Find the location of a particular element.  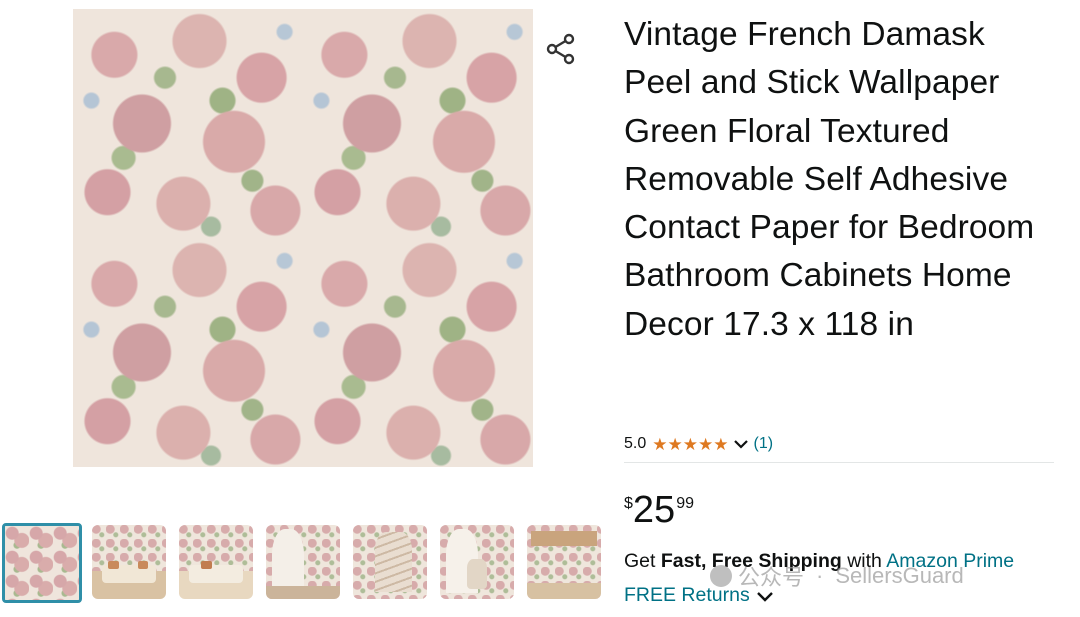

divider is located at coordinates (839, 462).